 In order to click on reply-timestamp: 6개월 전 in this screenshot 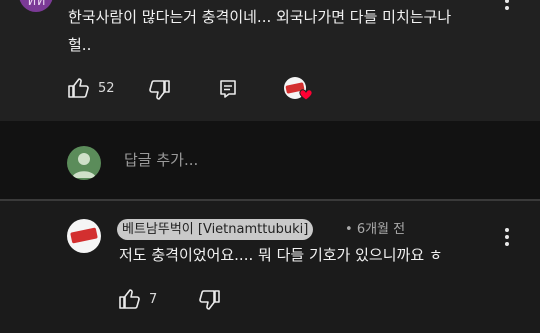, I will do `click(381, 229)`.